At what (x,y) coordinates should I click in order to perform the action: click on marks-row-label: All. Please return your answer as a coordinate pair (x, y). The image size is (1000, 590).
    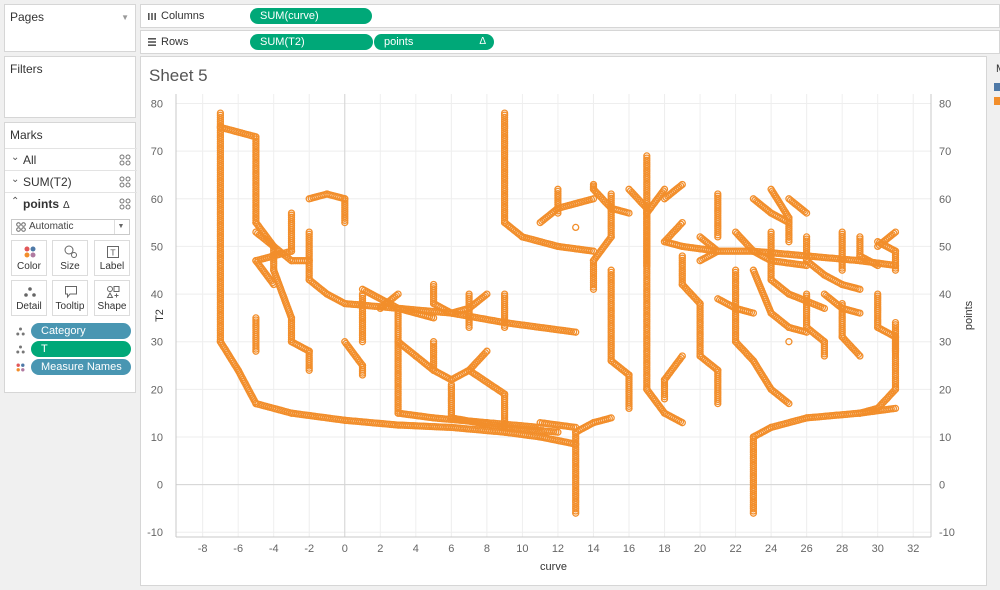
    Looking at the image, I should click on (30, 160).